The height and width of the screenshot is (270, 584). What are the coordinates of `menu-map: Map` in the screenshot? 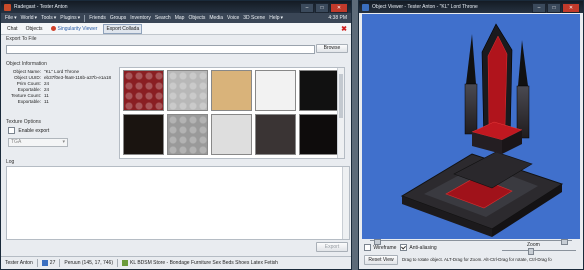 It's located at (180, 18).